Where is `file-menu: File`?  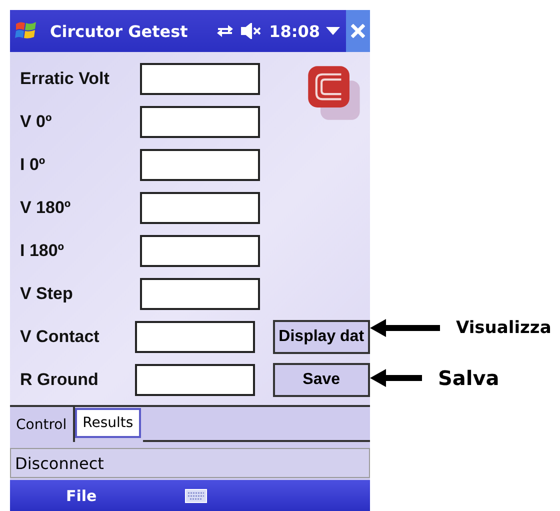
file-menu: File is located at coordinates (81, 495).